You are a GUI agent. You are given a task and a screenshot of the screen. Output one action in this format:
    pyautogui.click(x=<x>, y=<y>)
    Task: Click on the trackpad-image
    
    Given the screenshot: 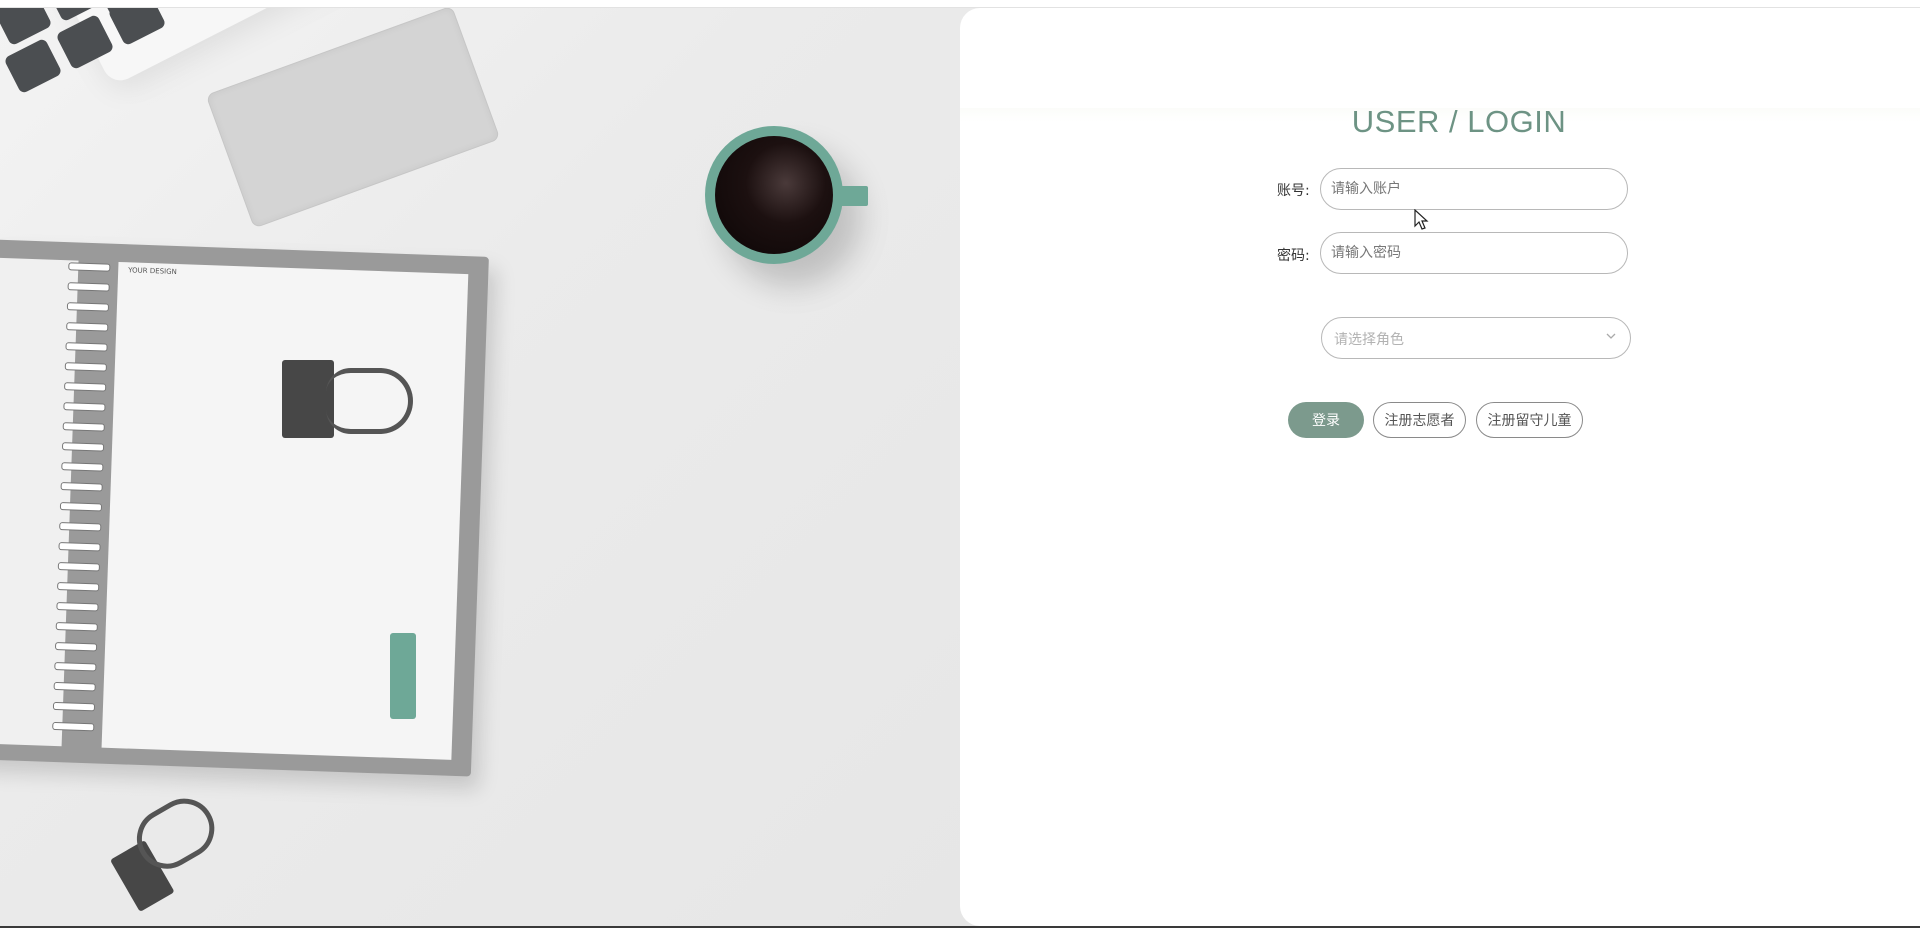 What is the action you would take?
    pyautogui.click(x=353, y=118)
    